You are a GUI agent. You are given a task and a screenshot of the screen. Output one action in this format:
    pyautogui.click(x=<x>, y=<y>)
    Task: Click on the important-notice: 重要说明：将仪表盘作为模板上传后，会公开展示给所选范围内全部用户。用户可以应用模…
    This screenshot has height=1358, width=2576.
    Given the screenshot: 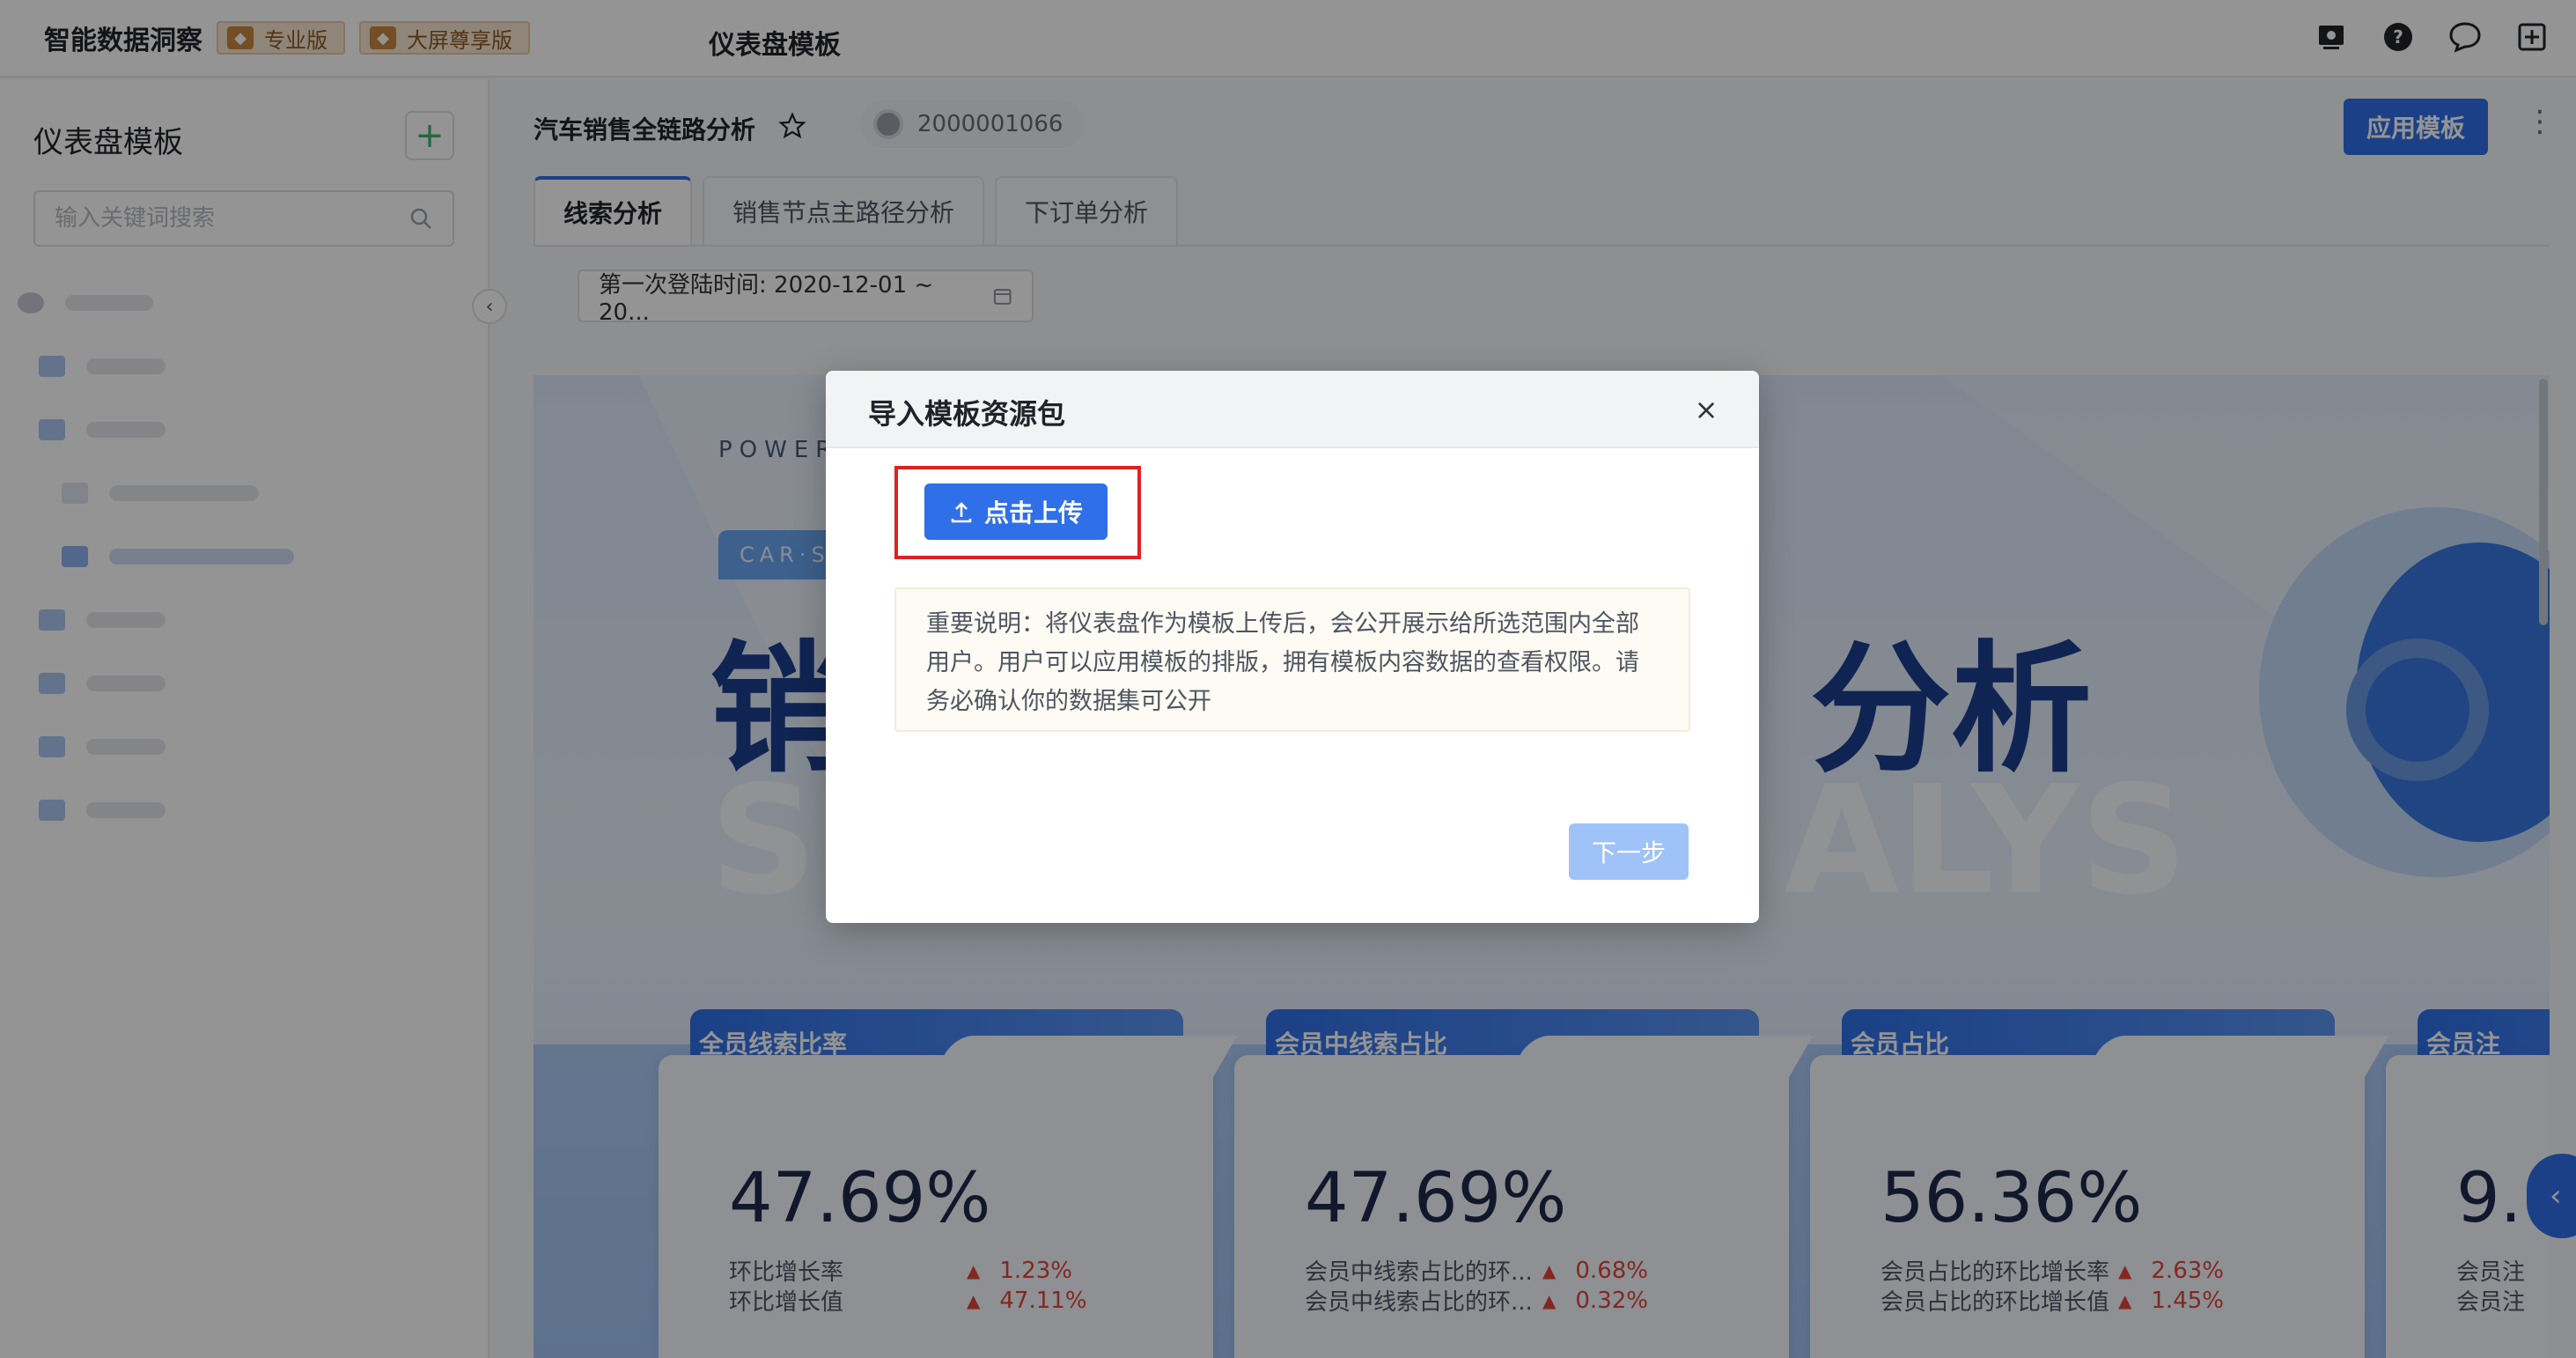 What is the action you would take?
    pyautogui.click(x=1292, y=659)
    